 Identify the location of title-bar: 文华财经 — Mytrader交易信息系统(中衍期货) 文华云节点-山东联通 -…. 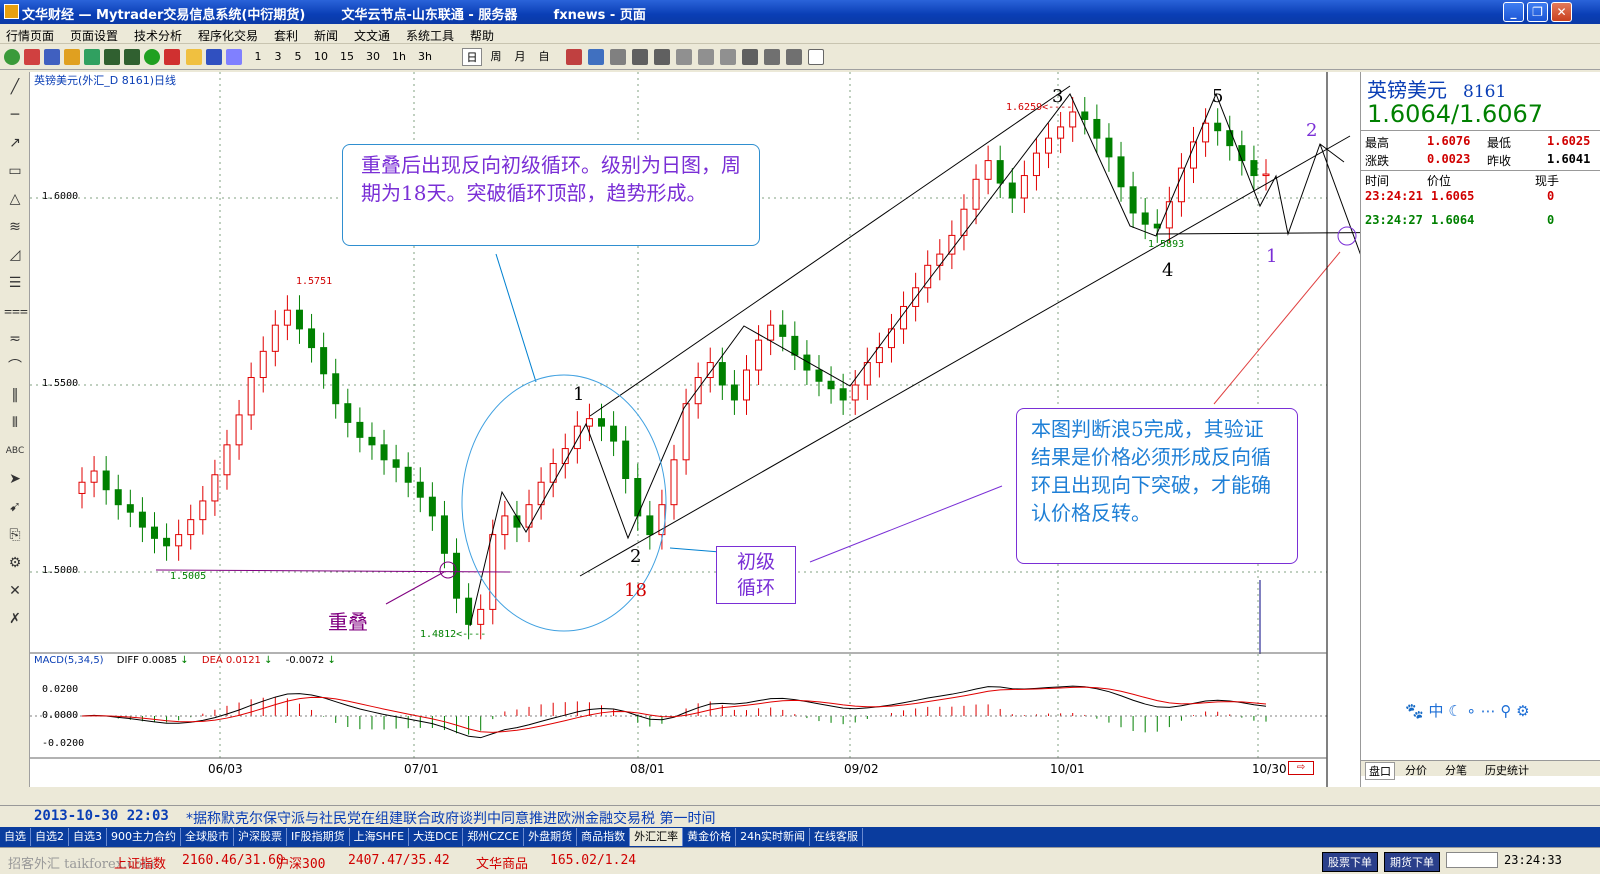
(800, 12).